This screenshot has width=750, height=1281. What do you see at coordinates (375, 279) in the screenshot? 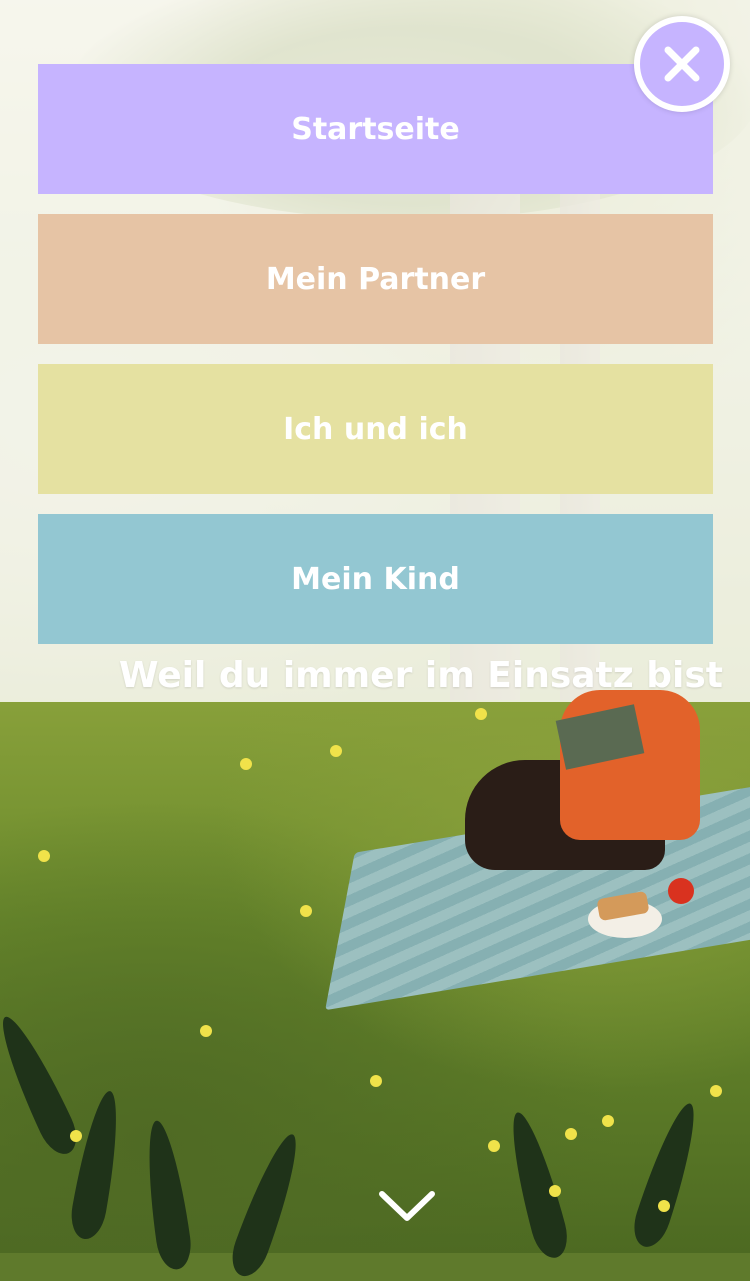
I see `menu-item-mein-partner: Mein Partner` at bounding box center [375, 279].